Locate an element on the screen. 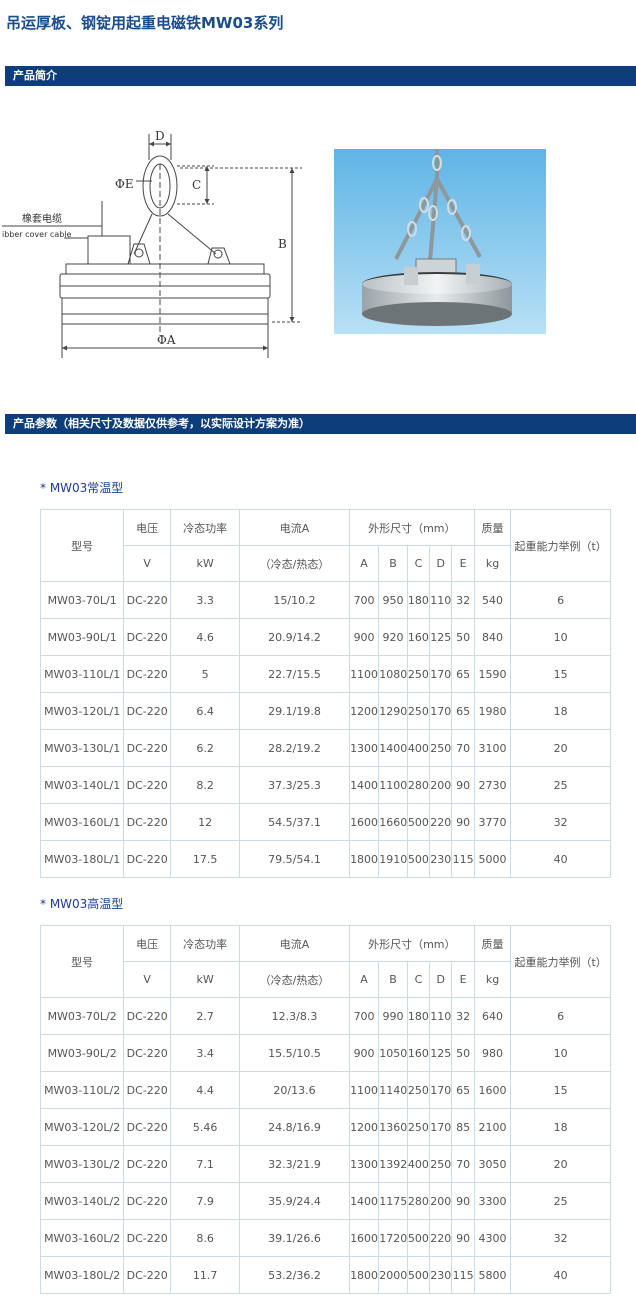  page-title: 吊运厚板、钢锭用起重电磁铁MW03系列 is located at coordinates (145, 23).